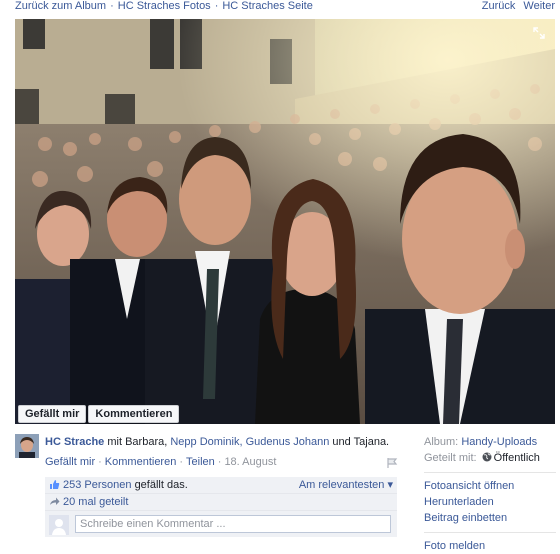 The height and width of the screenshot is (554, 560). What do you see at coordinates (441, 442) in the screenshot?
I see `album-label: Album:` at bounding box center [441, 442].